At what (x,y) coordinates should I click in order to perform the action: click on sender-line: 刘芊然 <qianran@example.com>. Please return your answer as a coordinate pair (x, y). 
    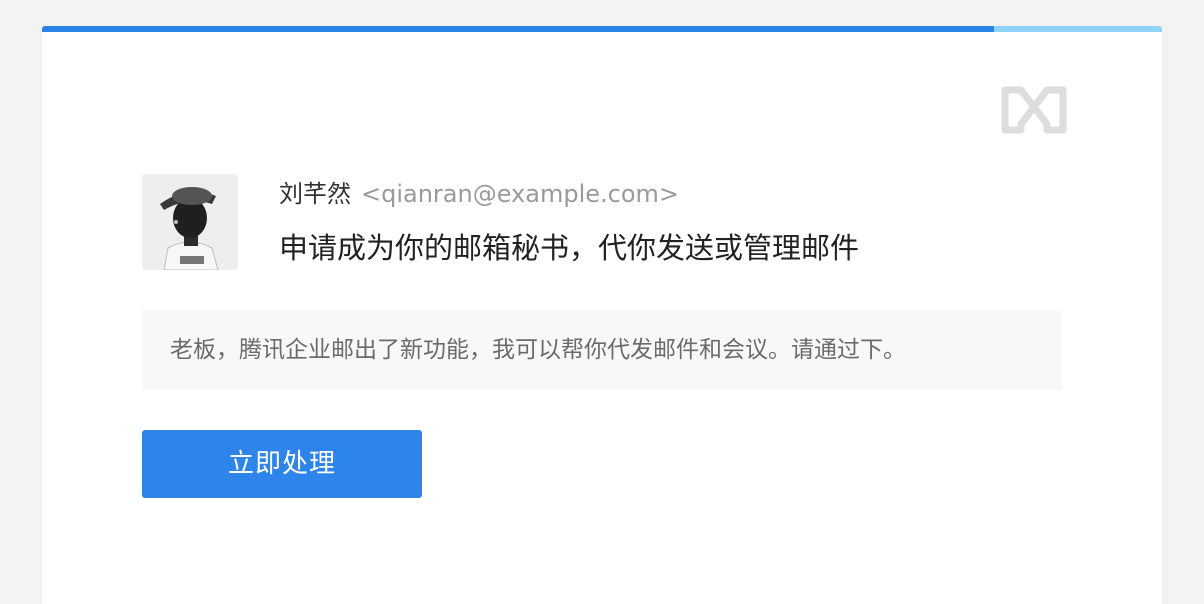
    Looking at the image, I should click on (479, 194).